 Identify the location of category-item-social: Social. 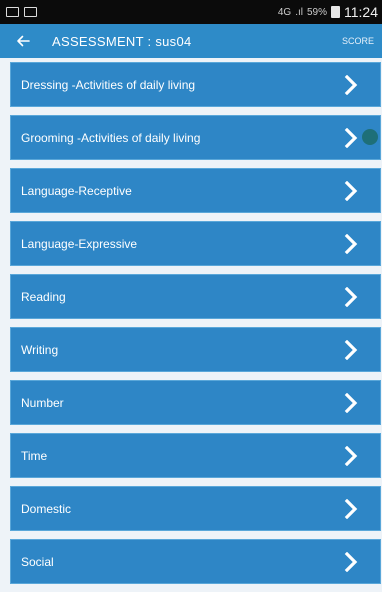
(195, 561).